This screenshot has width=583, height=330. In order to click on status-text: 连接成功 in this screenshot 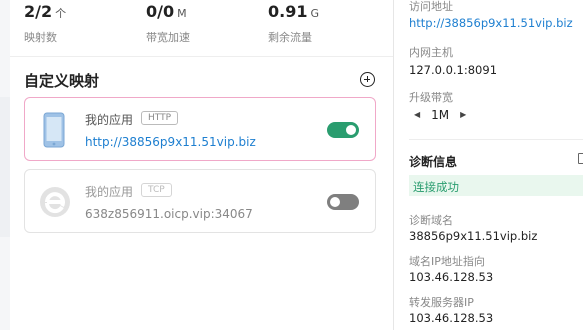, I will do `click(436, 187)`.